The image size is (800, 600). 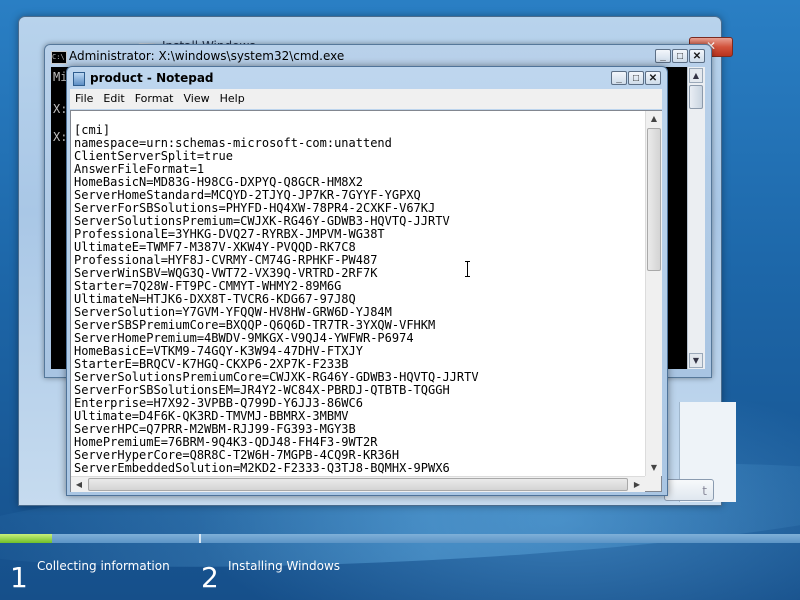 What do you see at coordinates (284, 566) in the screenshot?
I see `step-label: Installing Windows` at bounding box center [284, 566].